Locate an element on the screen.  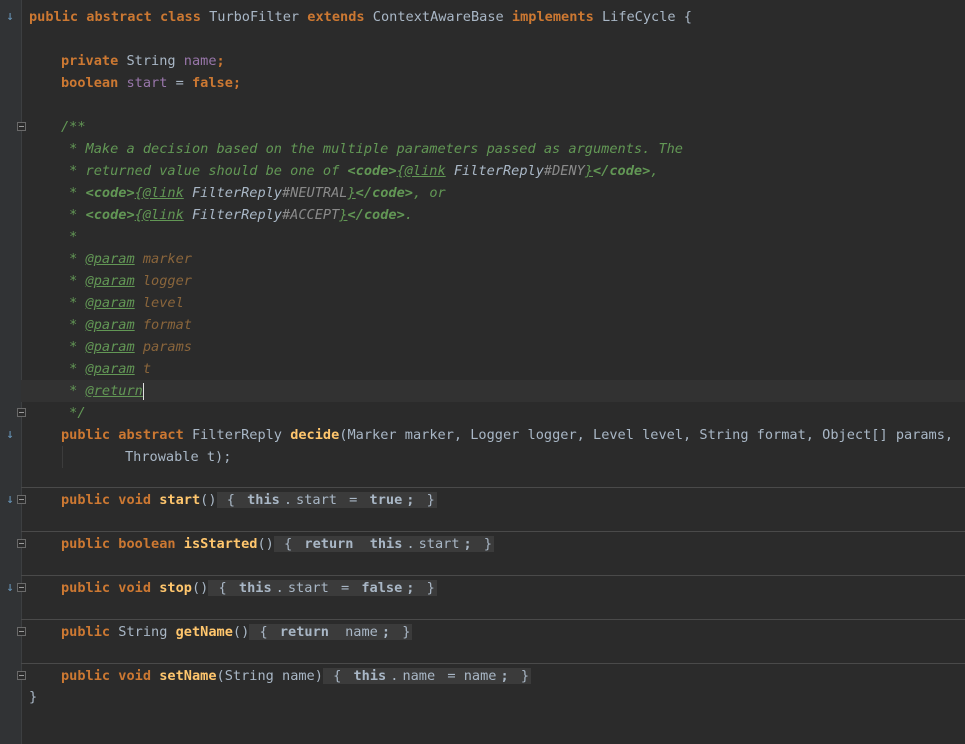
line-doc-return: * @return is located at coordinates (493, 391).